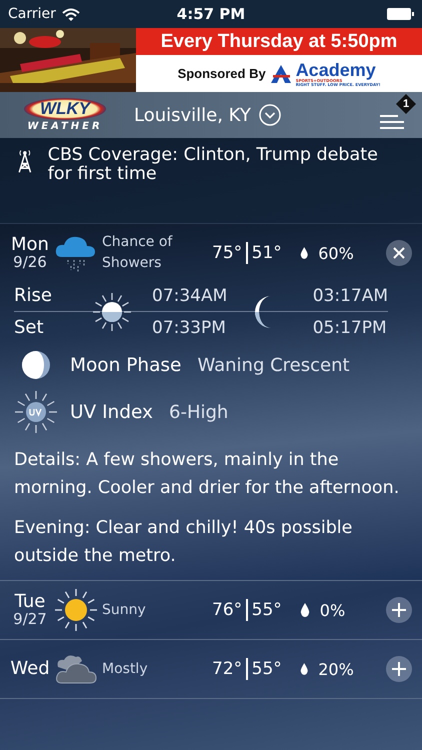 The image size is (422, 750). What do you see at coordinates (112, 412) in the screenshot?
I see `uv-index-label: UV Index` at bounding box center [112, 412].